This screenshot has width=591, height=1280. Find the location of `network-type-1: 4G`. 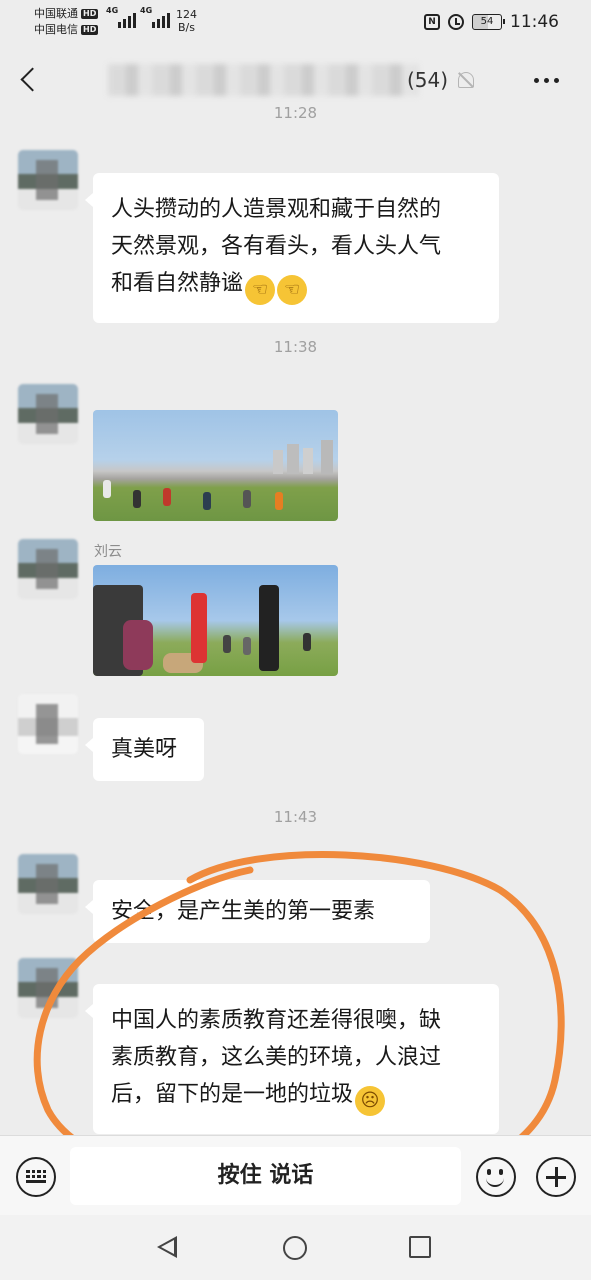

network-type-1: 4G is located at coordinates (112, 10).